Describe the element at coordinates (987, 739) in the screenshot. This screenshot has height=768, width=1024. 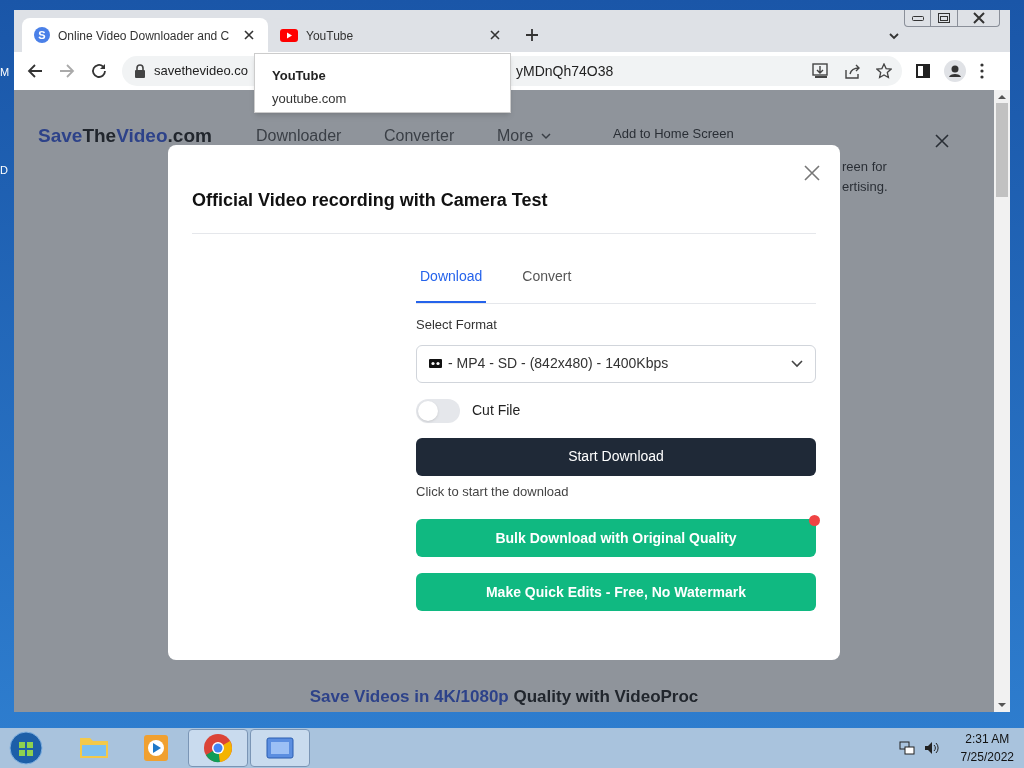
I see `clock-time: 2:31 AM` at that location.